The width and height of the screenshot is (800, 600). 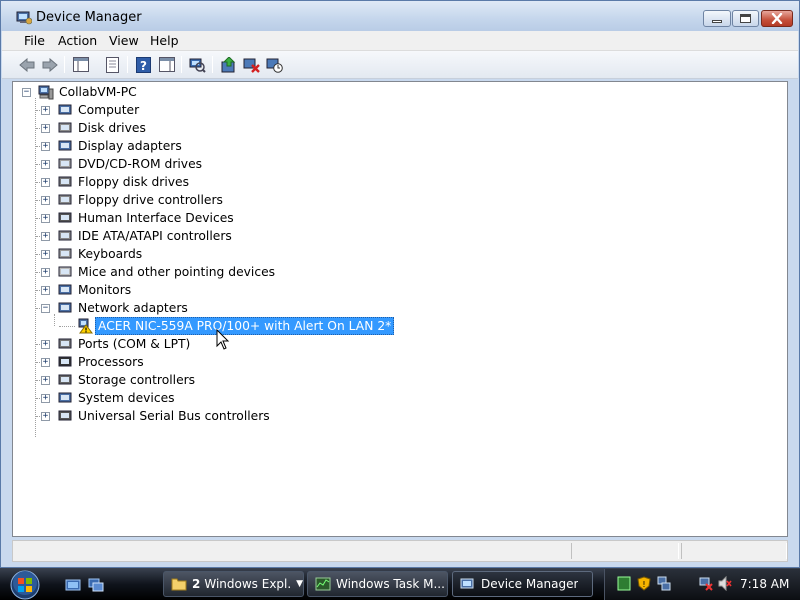 What do you see at coordinates (717, 18) in the screenshot?
I see `minimize-button` at bounding box center [717, 18].